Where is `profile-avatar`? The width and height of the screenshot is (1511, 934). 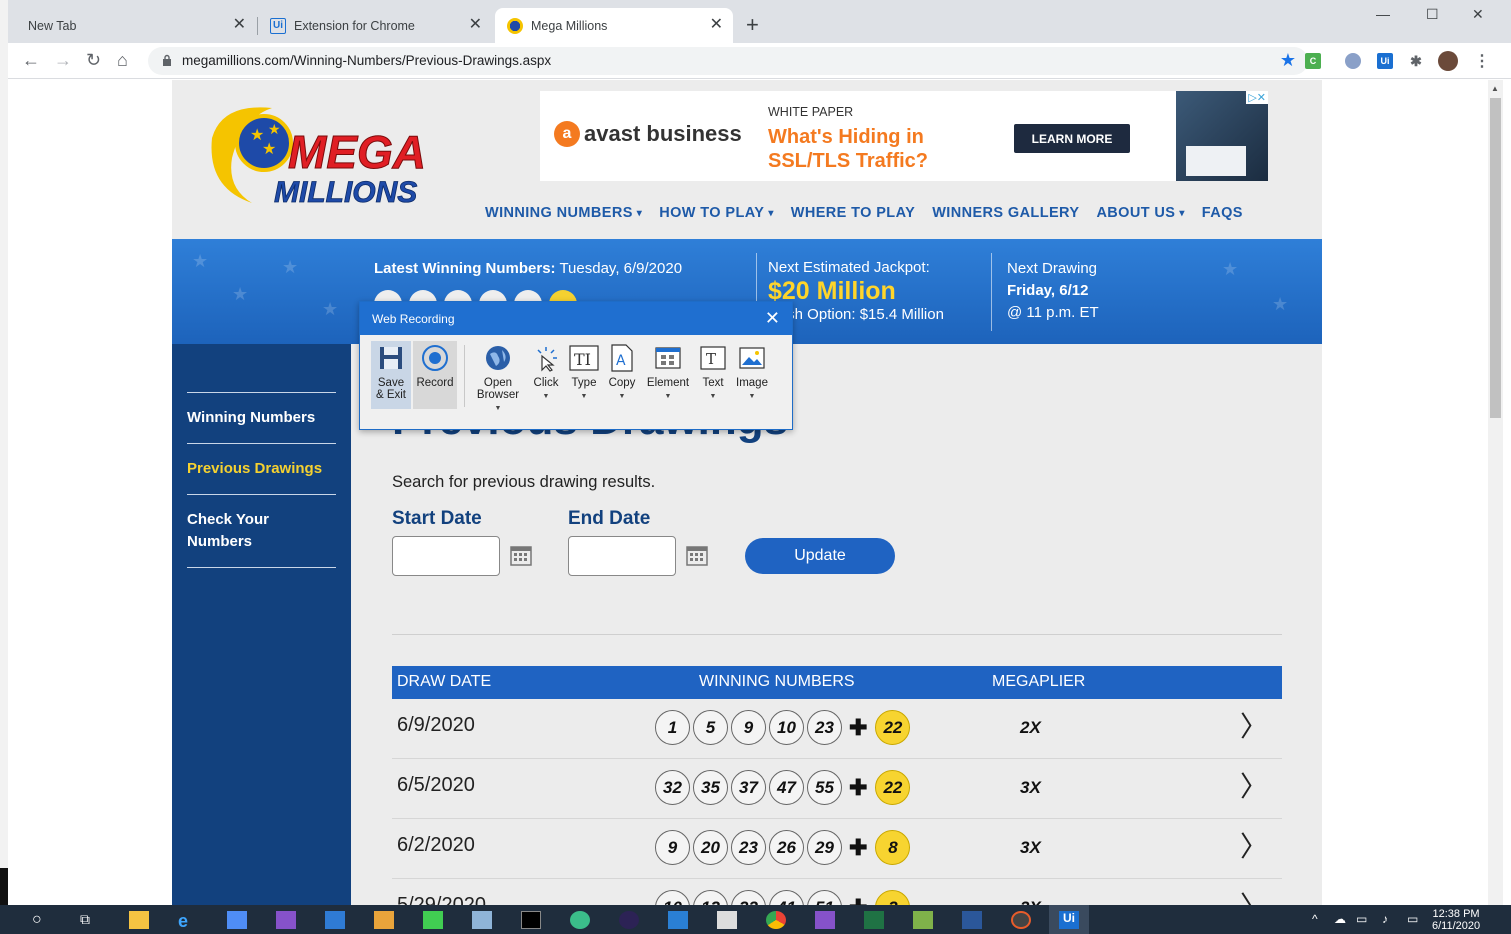 profile-avatar is located at coordinates (1448, 61).